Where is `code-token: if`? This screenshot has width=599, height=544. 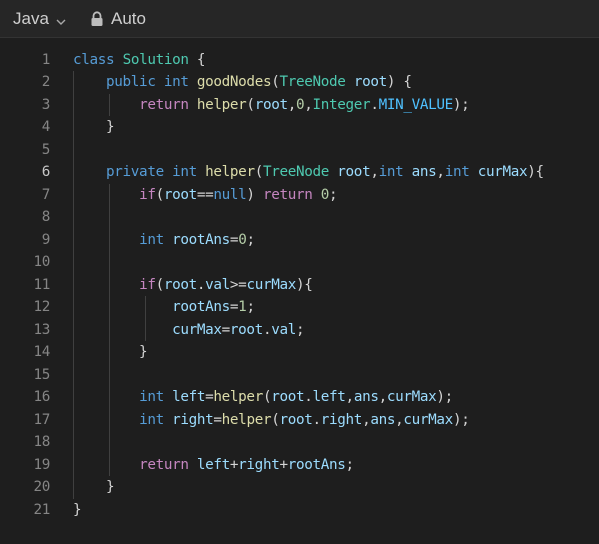
code-token: if is located at coordinates (147, 284).